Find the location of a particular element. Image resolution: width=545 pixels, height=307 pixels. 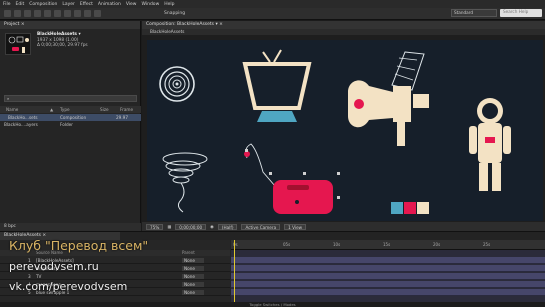

item-name: BlackHo....ayers is located at coordinates (21, 124).